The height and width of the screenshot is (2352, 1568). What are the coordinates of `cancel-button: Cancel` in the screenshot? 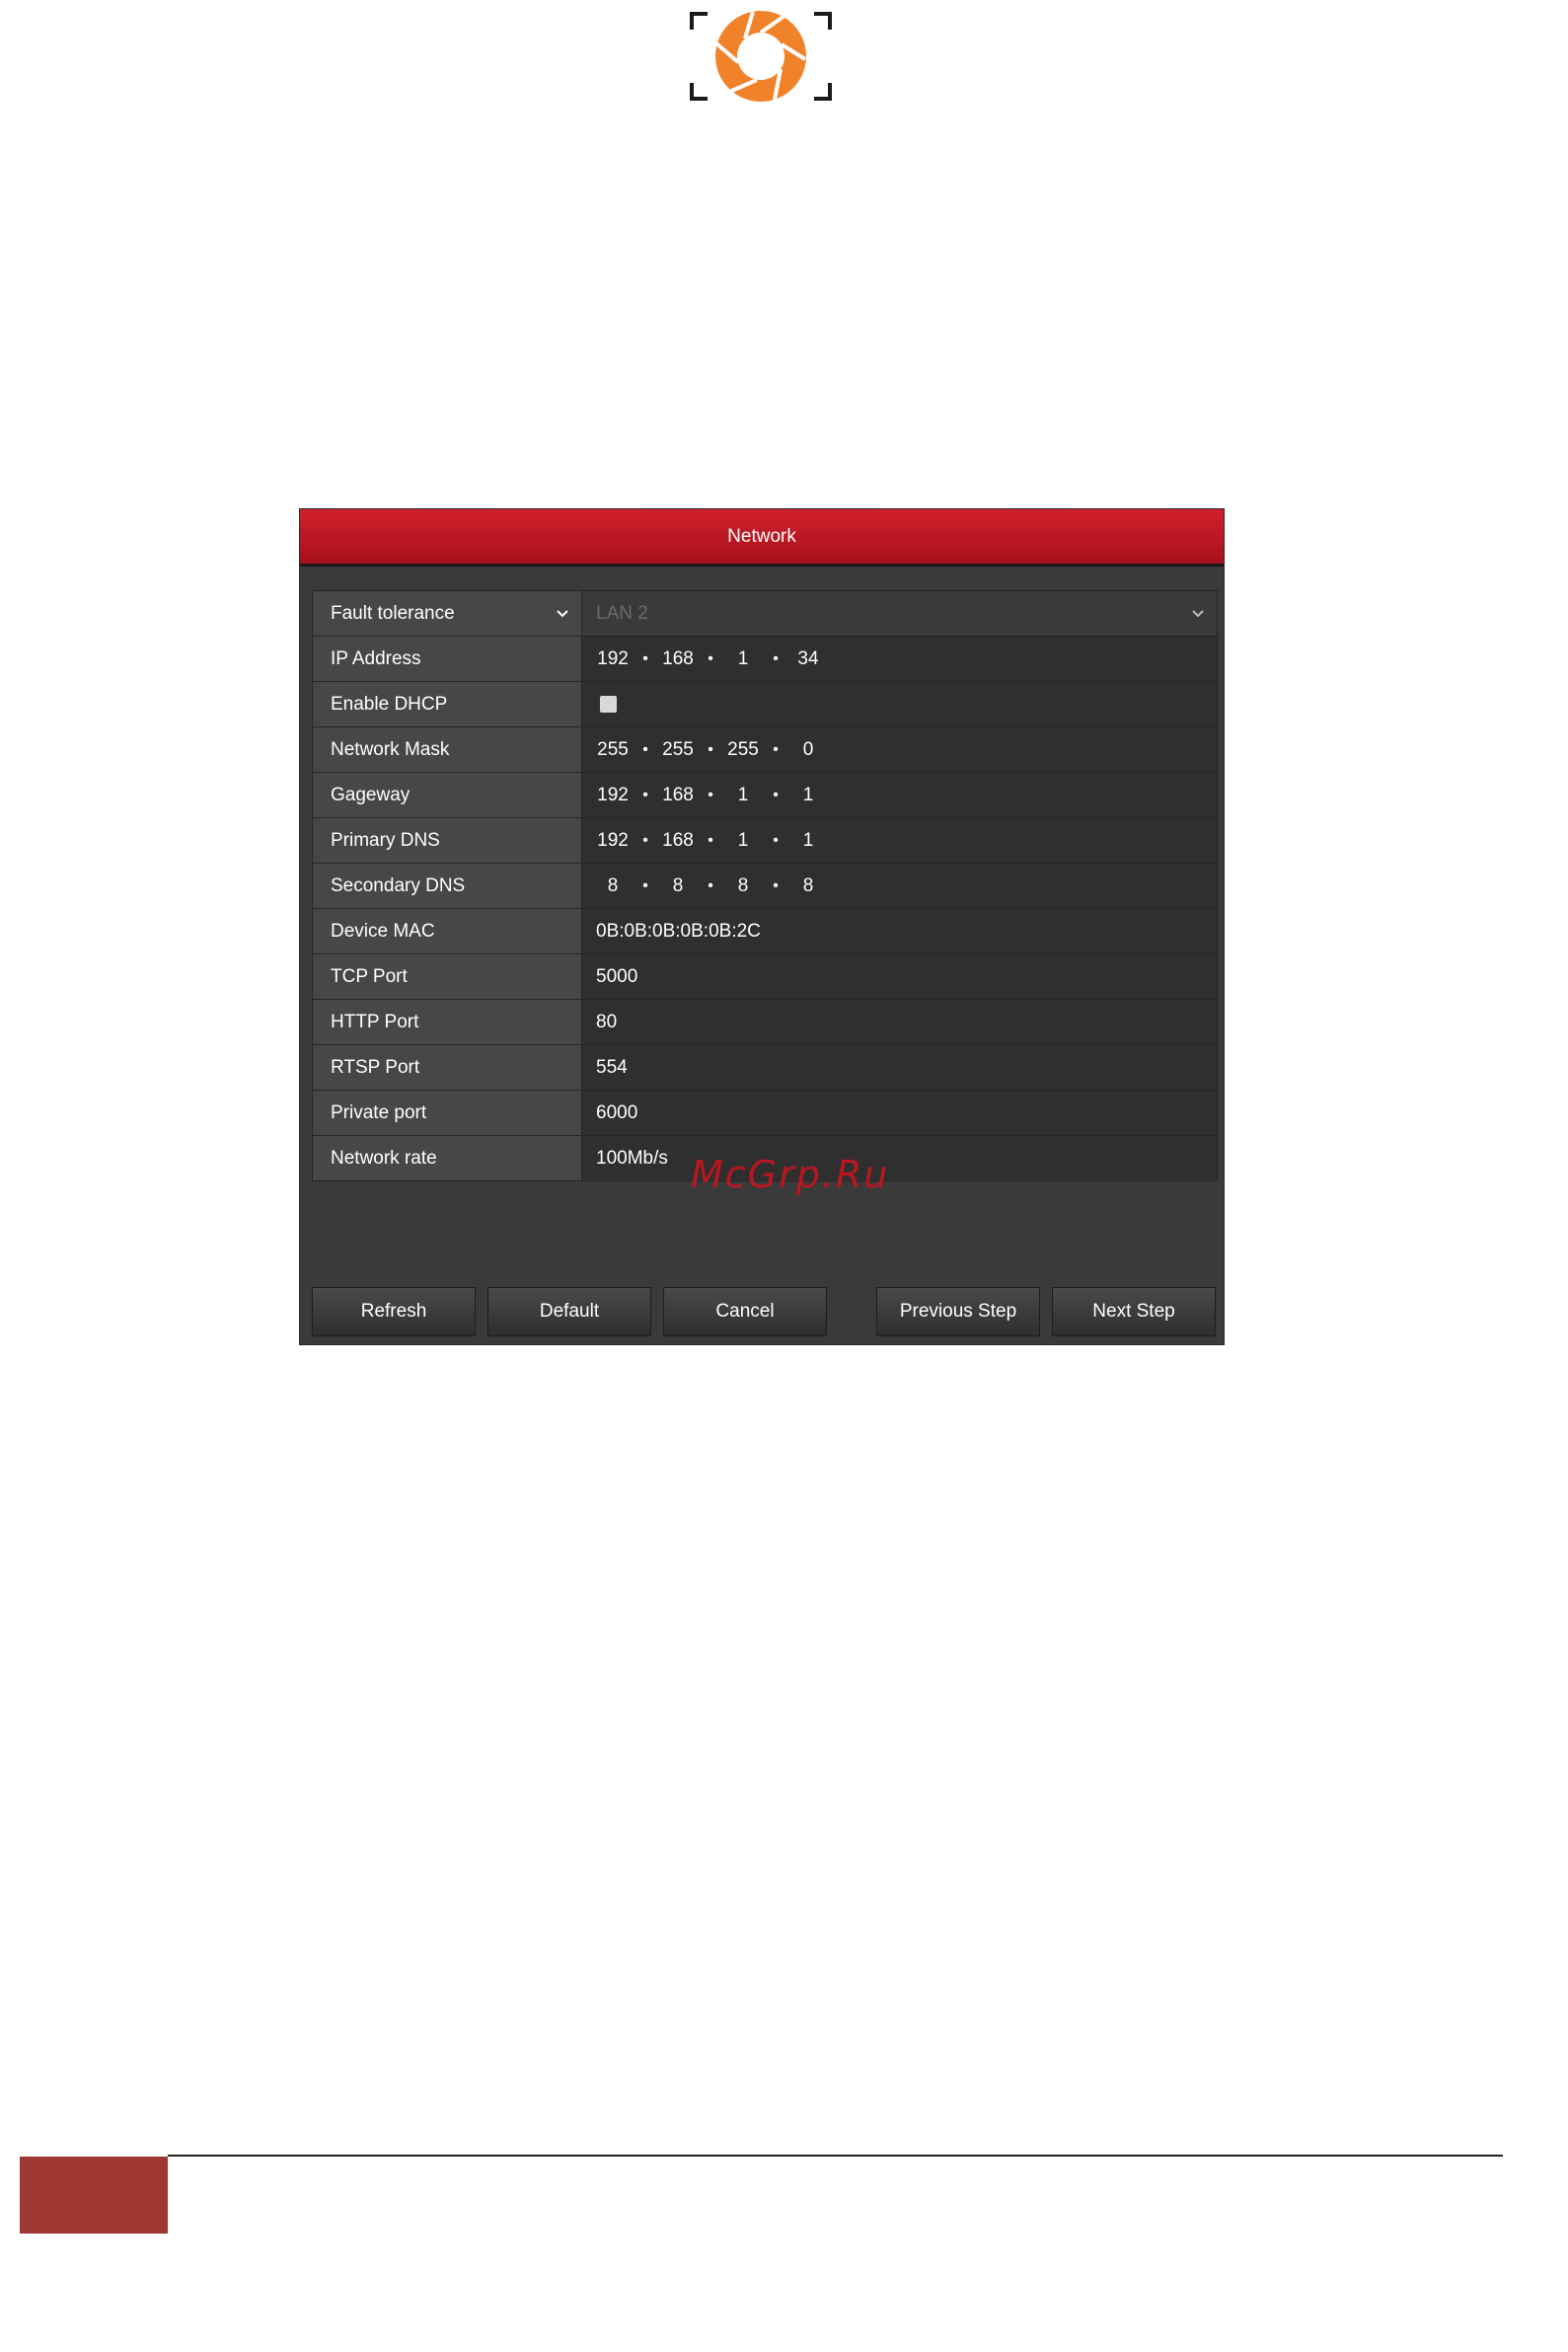 It's located at (745, 1311).